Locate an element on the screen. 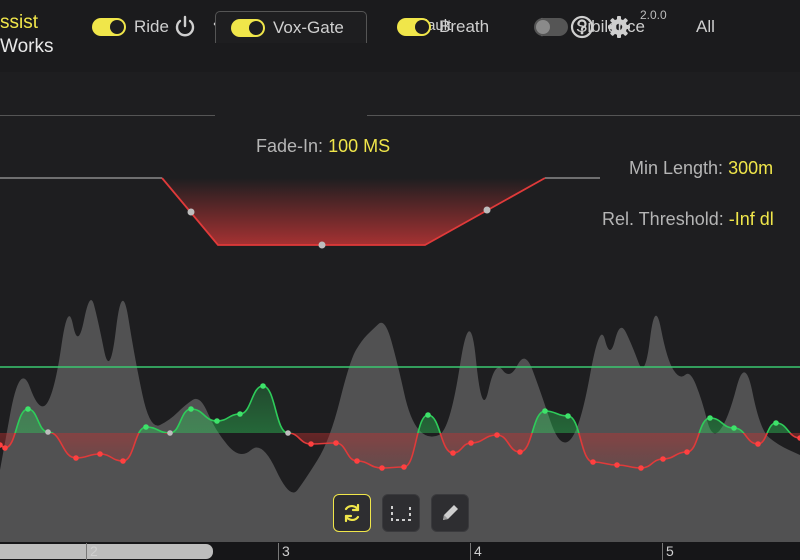 The height and width of the screenshot is (560, 800). fade-in-handle is located at coordinates (191, 212).